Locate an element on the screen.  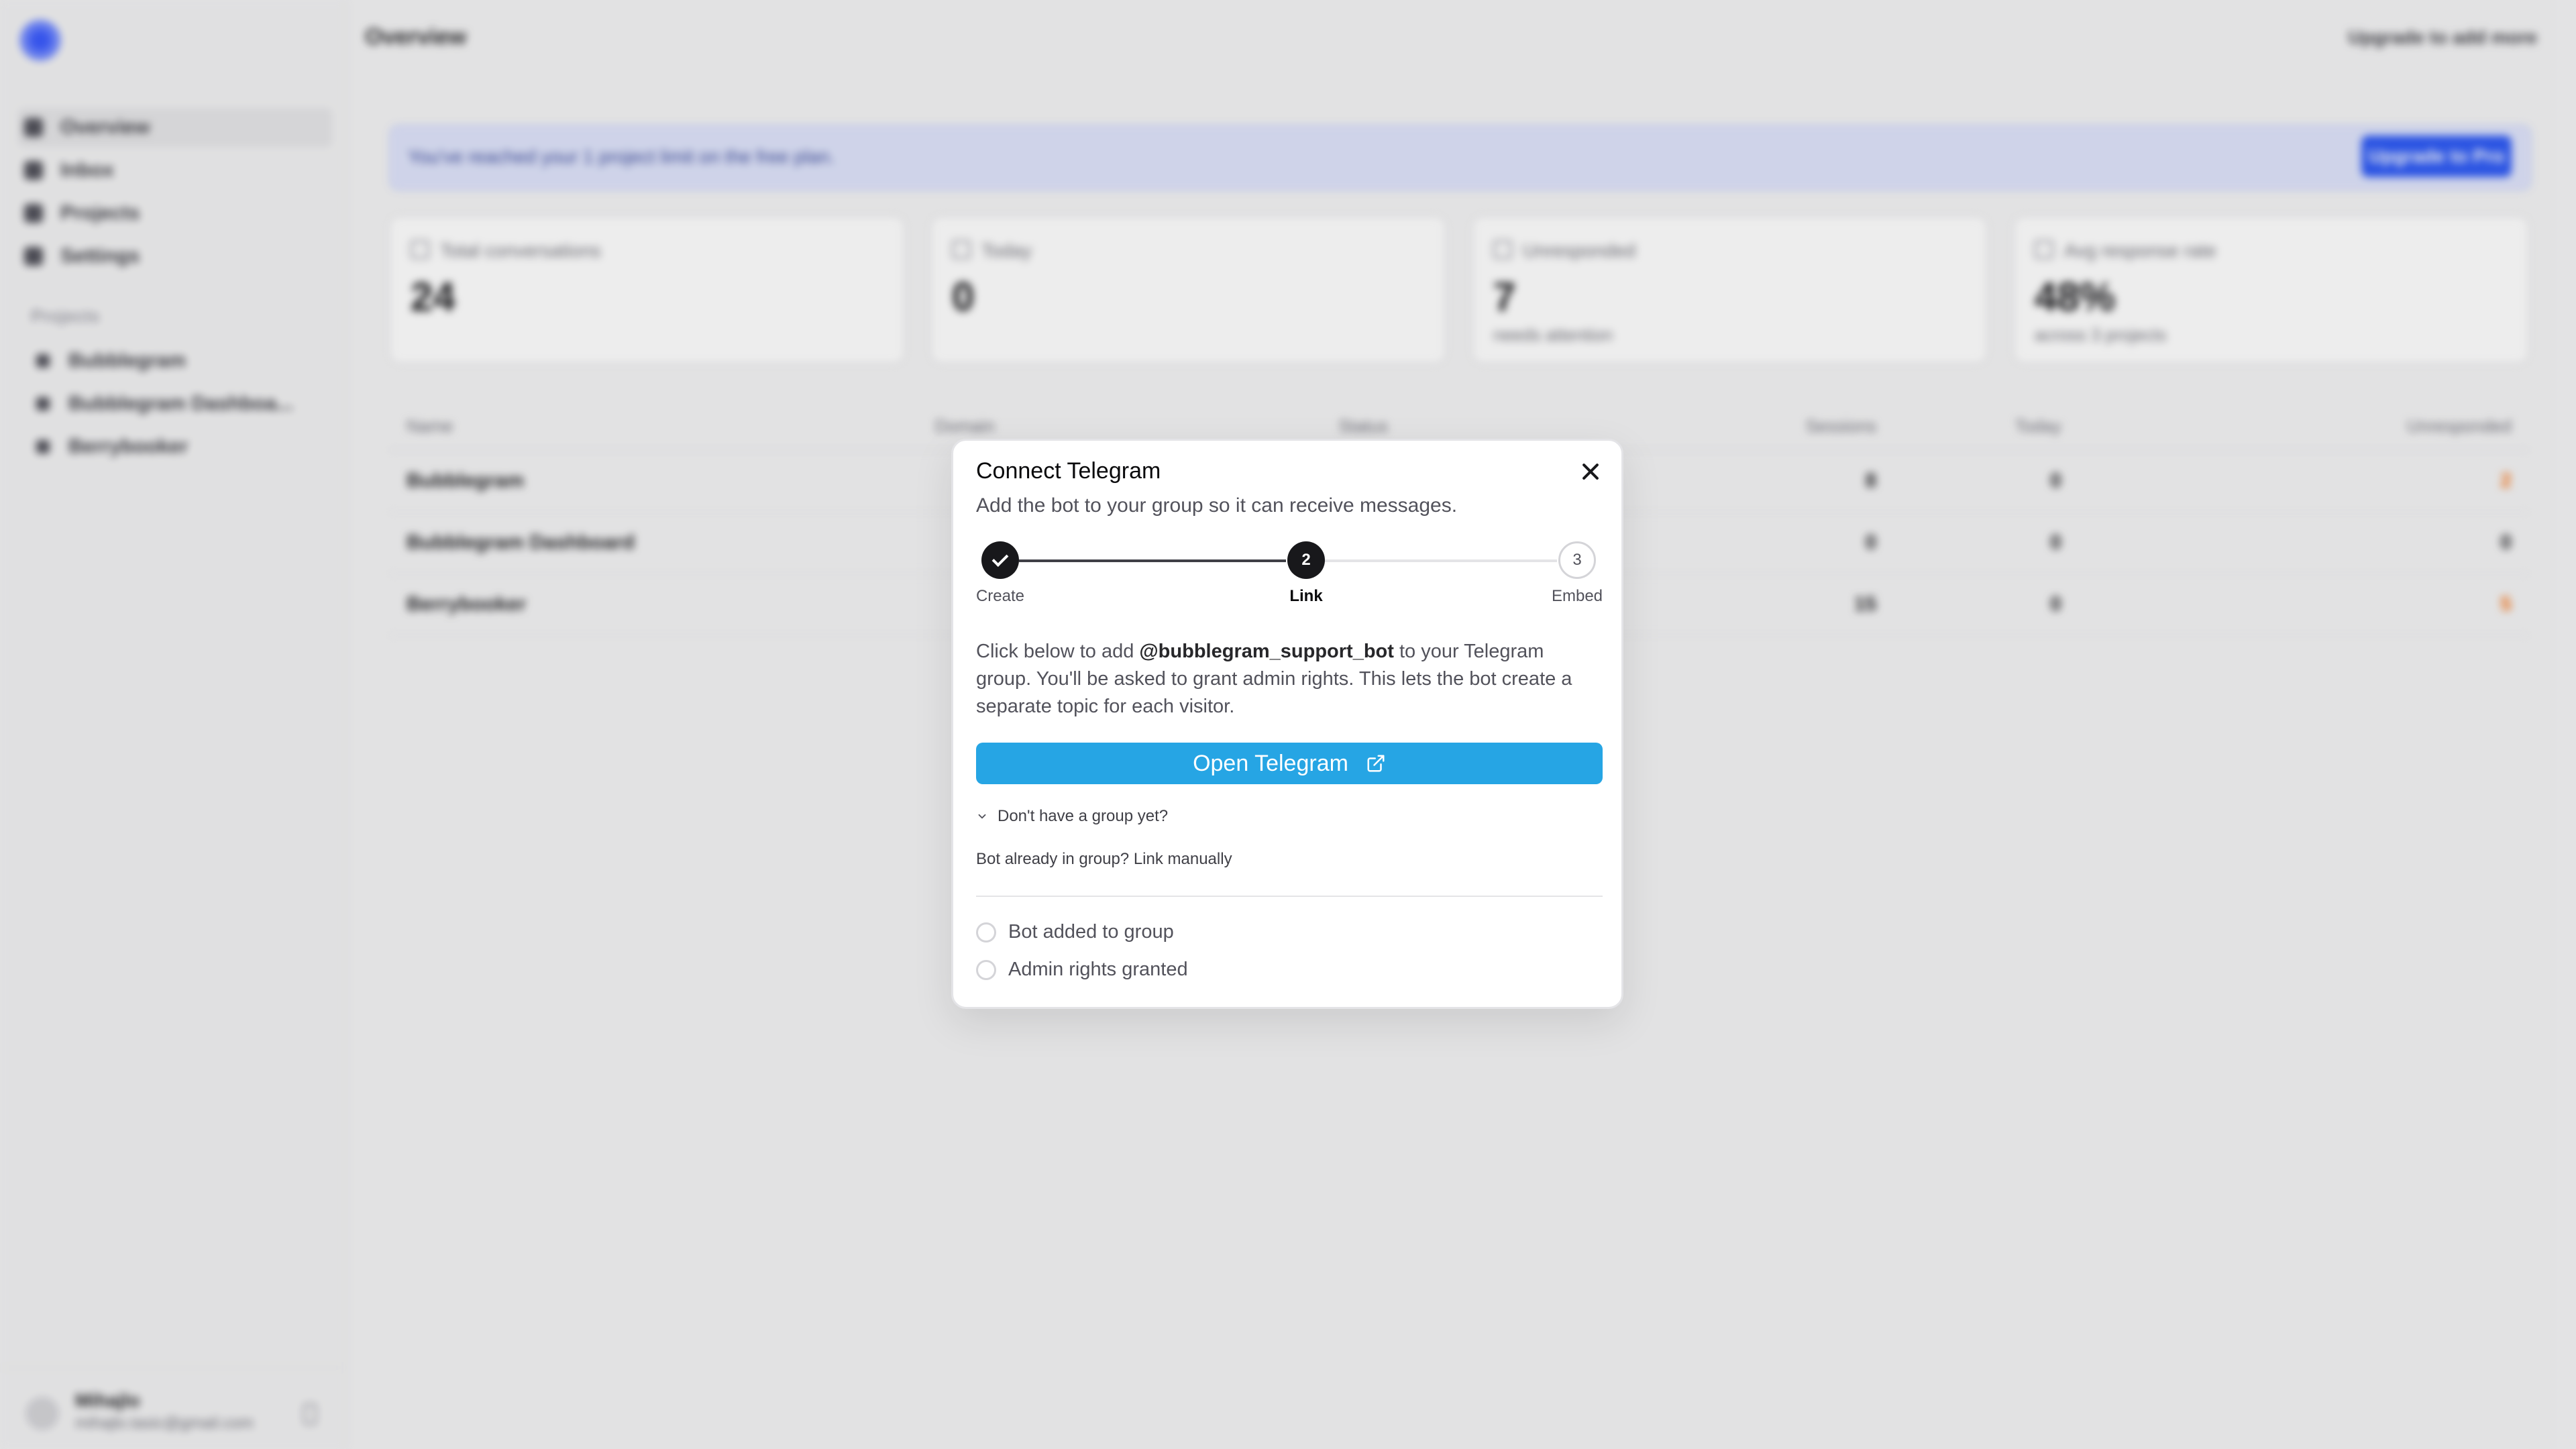
checklist-item-admin-rights: Admin rights granted is located at coordinates (1082, 970).